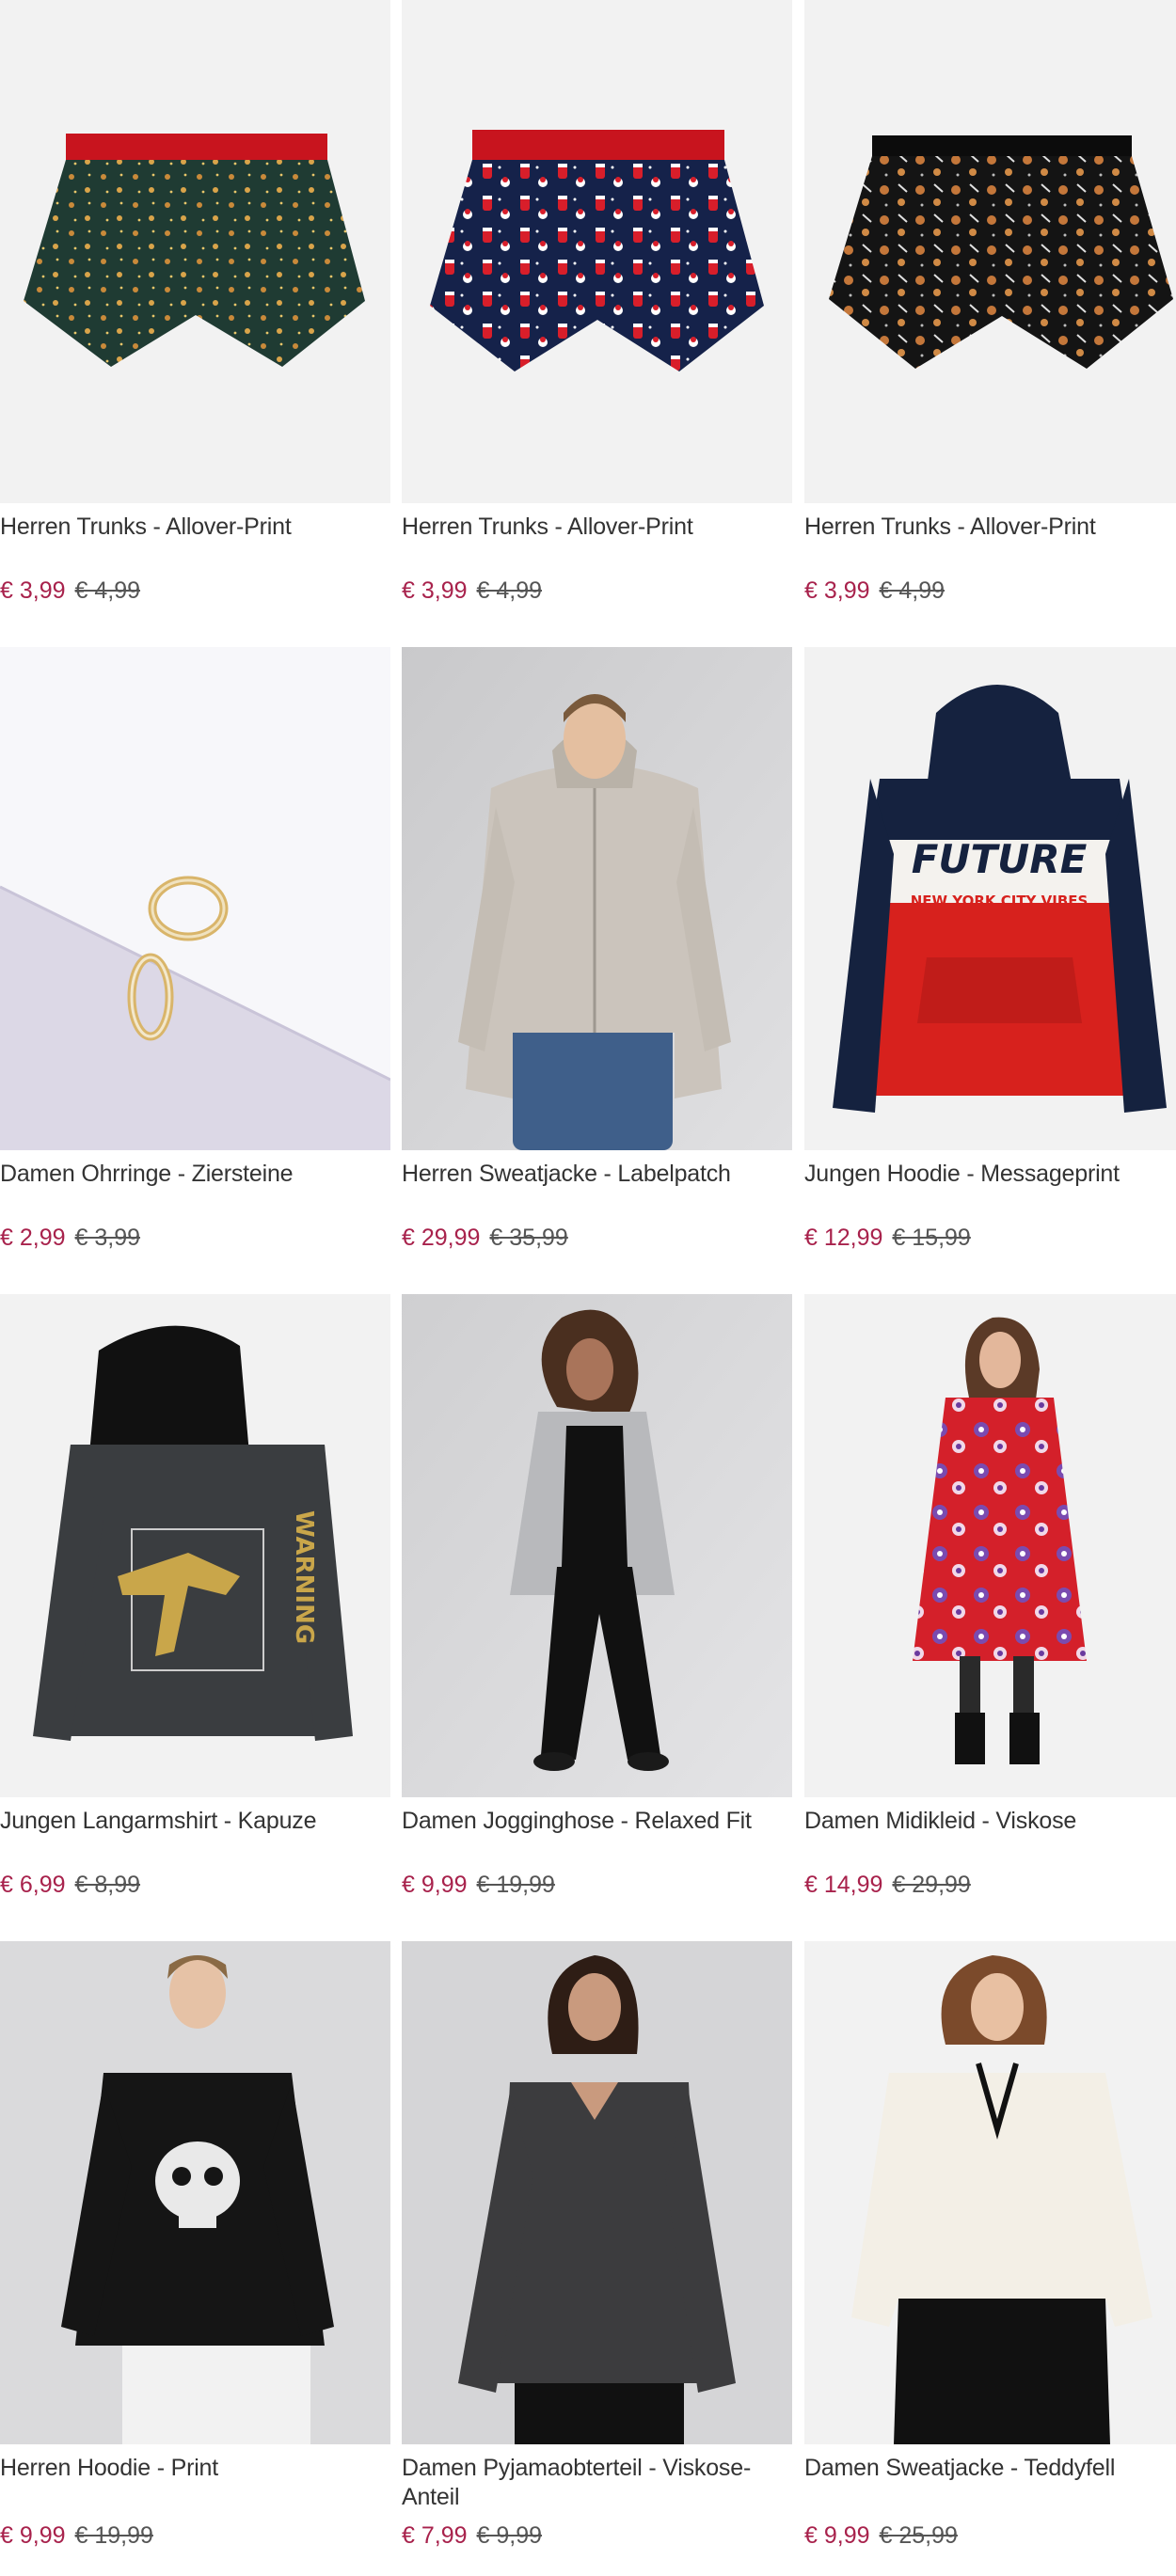  Describe the element at coordinates (1000, 859) in the screenshot. I see `print-text: FUTURE` at that location.